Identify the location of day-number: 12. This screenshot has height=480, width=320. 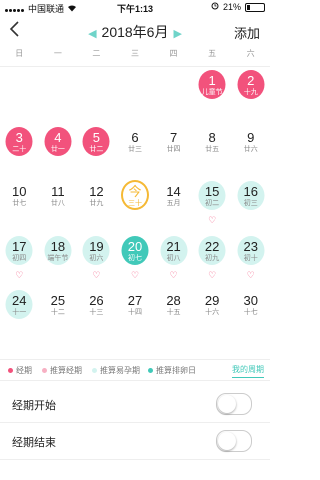
(96, 191).